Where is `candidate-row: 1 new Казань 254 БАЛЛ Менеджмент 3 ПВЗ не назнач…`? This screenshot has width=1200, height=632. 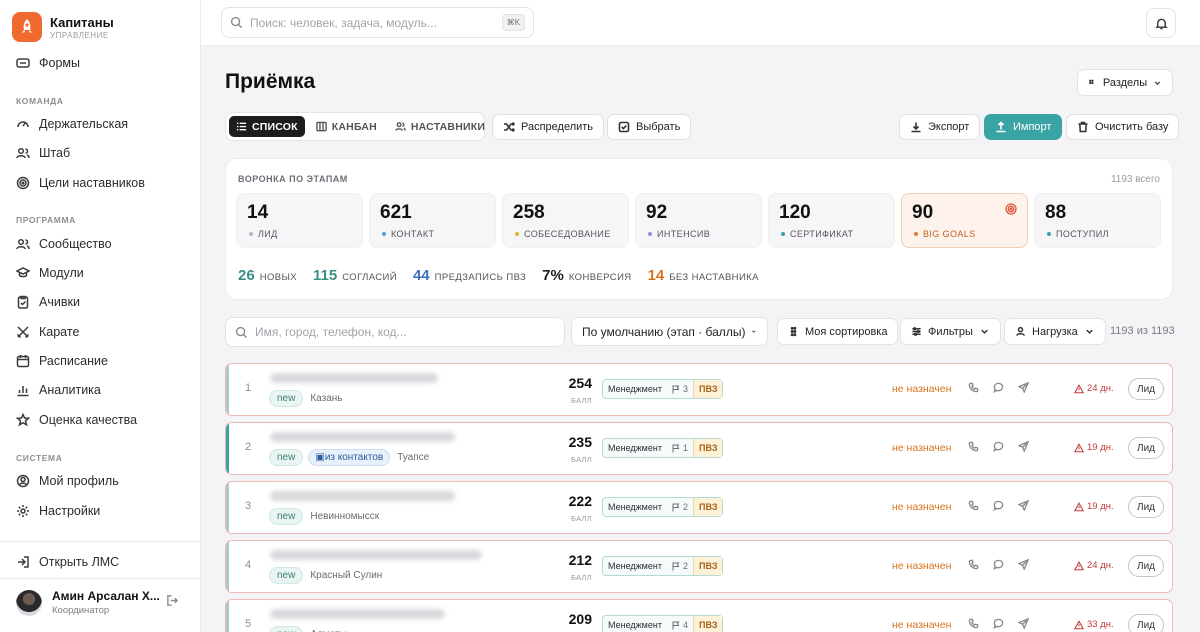
candidate-row: 1 new Казань 254 БАЛЛ Менеджмент 3 ПВЗ не назнач… is located at coordinates (699, 389).